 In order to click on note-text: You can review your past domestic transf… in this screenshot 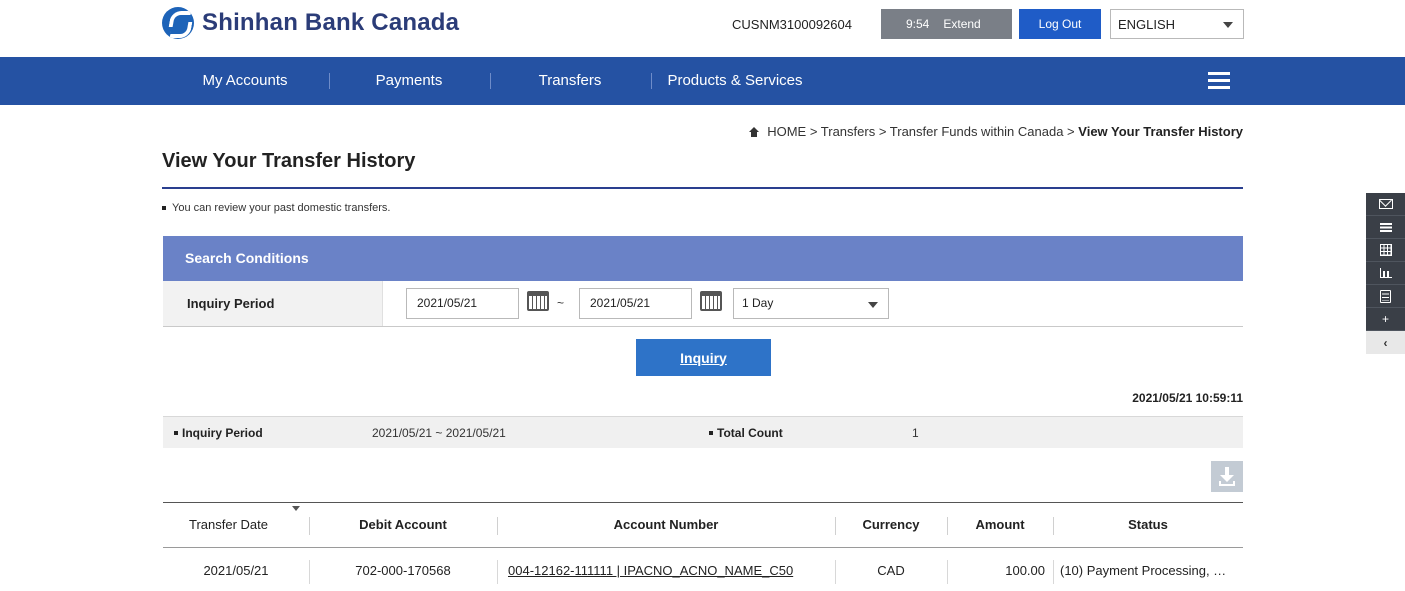, I will do `click(281, 208)`.